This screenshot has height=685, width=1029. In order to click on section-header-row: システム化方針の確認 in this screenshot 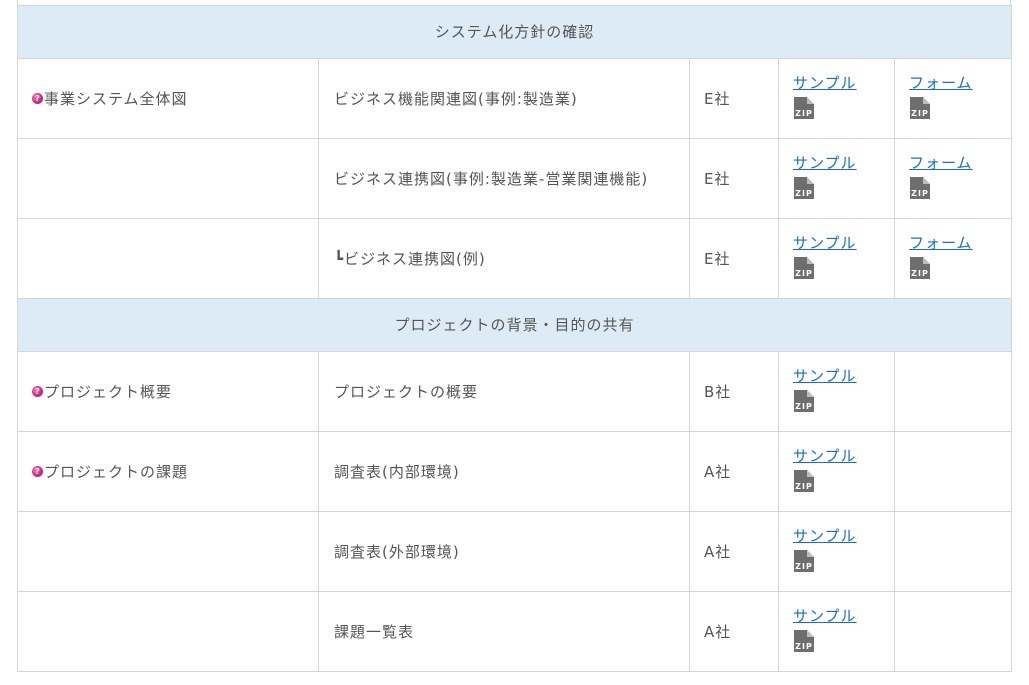, I will do `click(514, 32)`.